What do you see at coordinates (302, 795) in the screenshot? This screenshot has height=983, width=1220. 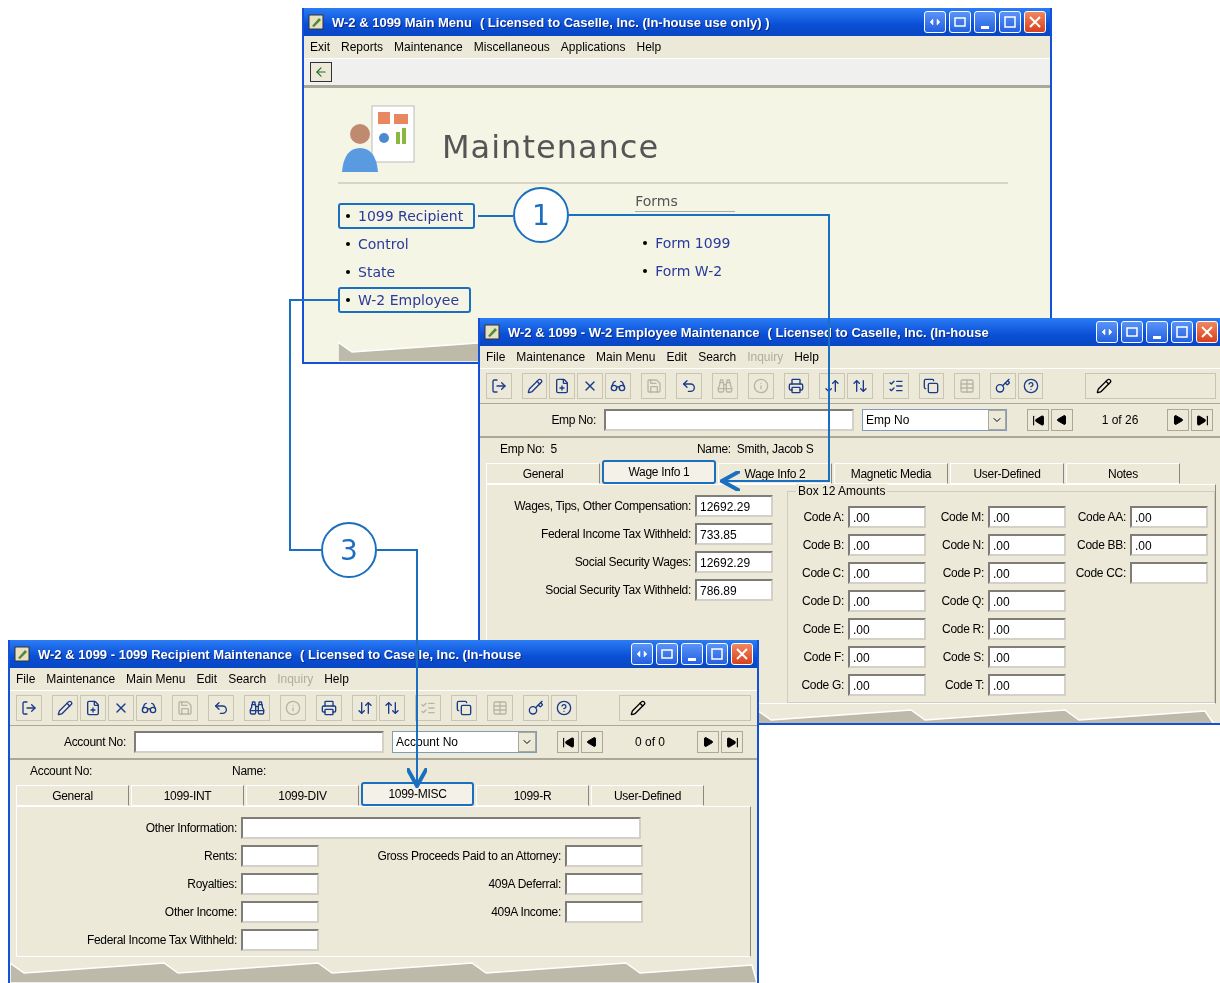 I see `tab: 1099-DIV` at bounding box center [302, 795].